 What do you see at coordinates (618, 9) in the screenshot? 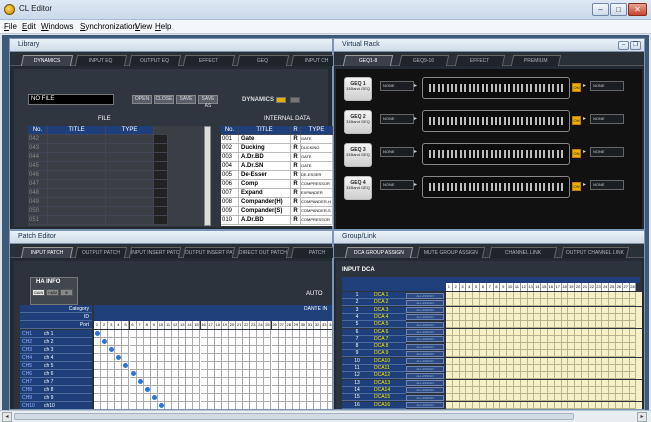
I see `maximize-button: □` at bounding box center [618, 9].